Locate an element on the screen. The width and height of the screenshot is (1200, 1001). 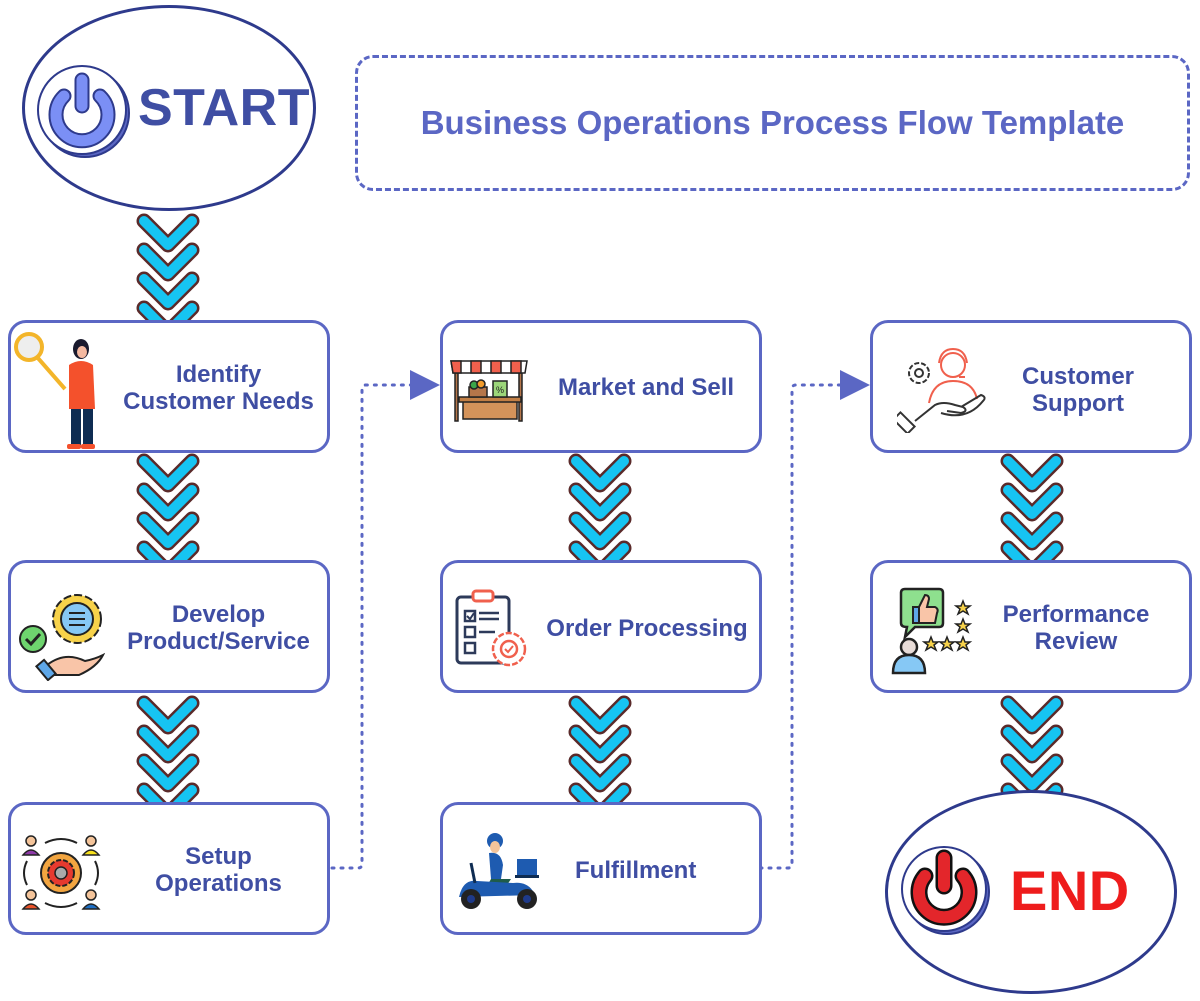
delivery-scooter-icon is located at coordinates (499, 871).